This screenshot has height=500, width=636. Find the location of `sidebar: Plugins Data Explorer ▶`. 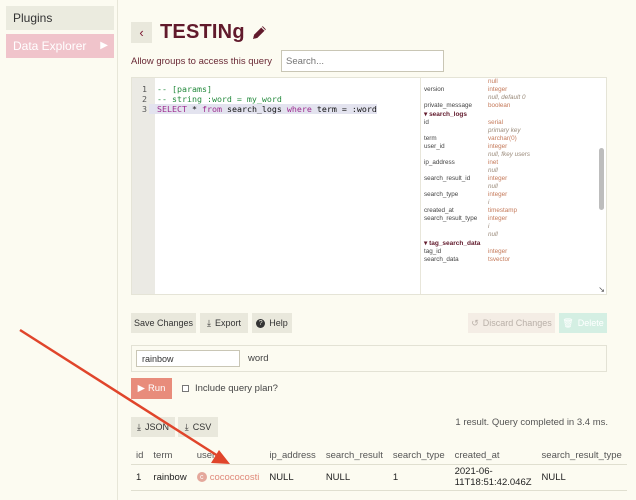

sidebar: Plugins Data Explorer ▶ is located at coordinates (60, 34).